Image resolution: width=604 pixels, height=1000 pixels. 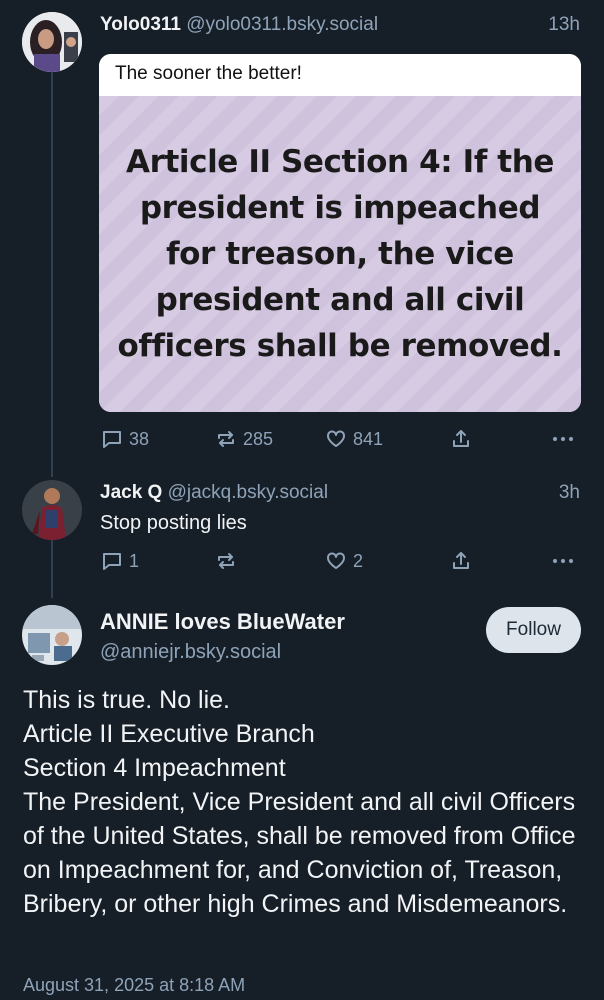 What do you see at coordinates (131, 492) in the screenshot?
I see `display-name: Jack Q` at bounding box center [131, 492].